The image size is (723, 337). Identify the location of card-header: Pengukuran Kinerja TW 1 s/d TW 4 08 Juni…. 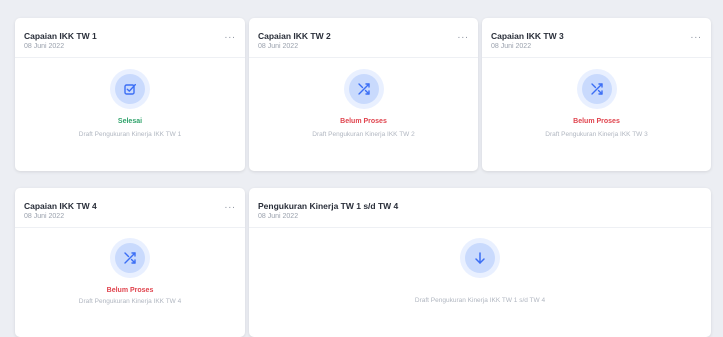
(480, 208).